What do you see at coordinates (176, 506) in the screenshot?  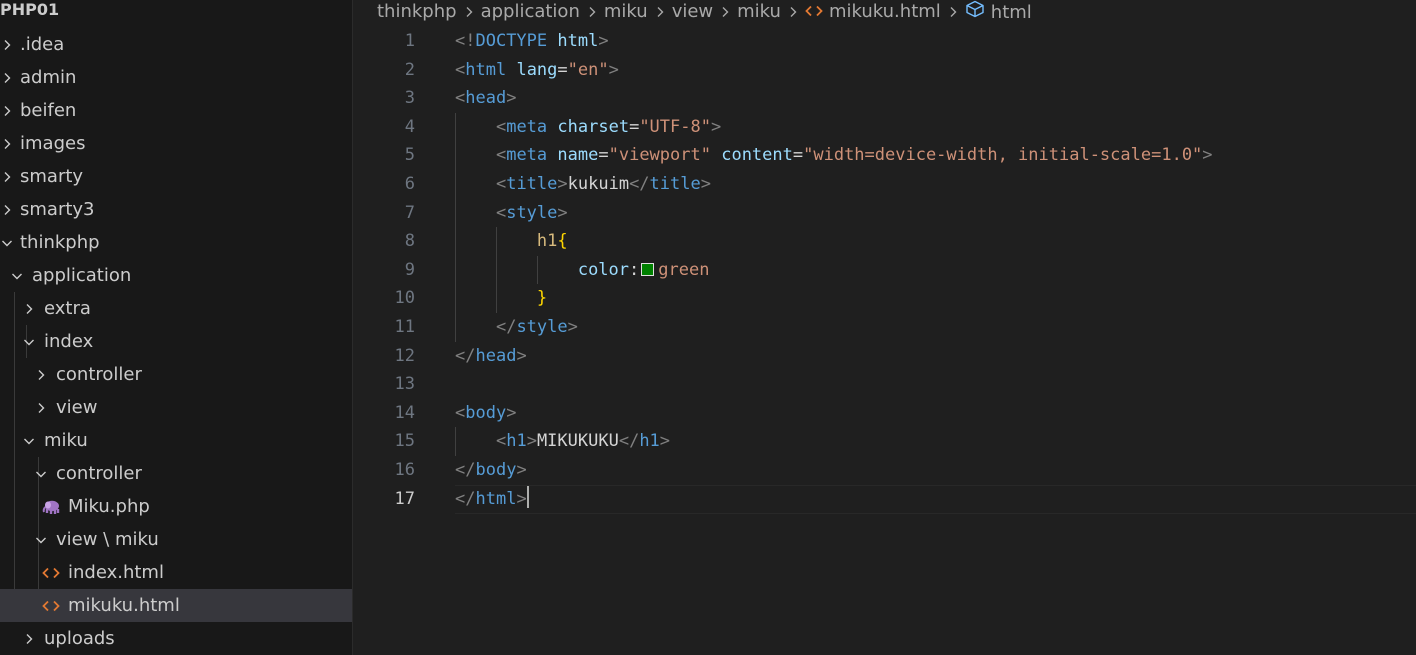 I see `tree-item-miku-php: Miku.php` at bounding box center [176, 506].